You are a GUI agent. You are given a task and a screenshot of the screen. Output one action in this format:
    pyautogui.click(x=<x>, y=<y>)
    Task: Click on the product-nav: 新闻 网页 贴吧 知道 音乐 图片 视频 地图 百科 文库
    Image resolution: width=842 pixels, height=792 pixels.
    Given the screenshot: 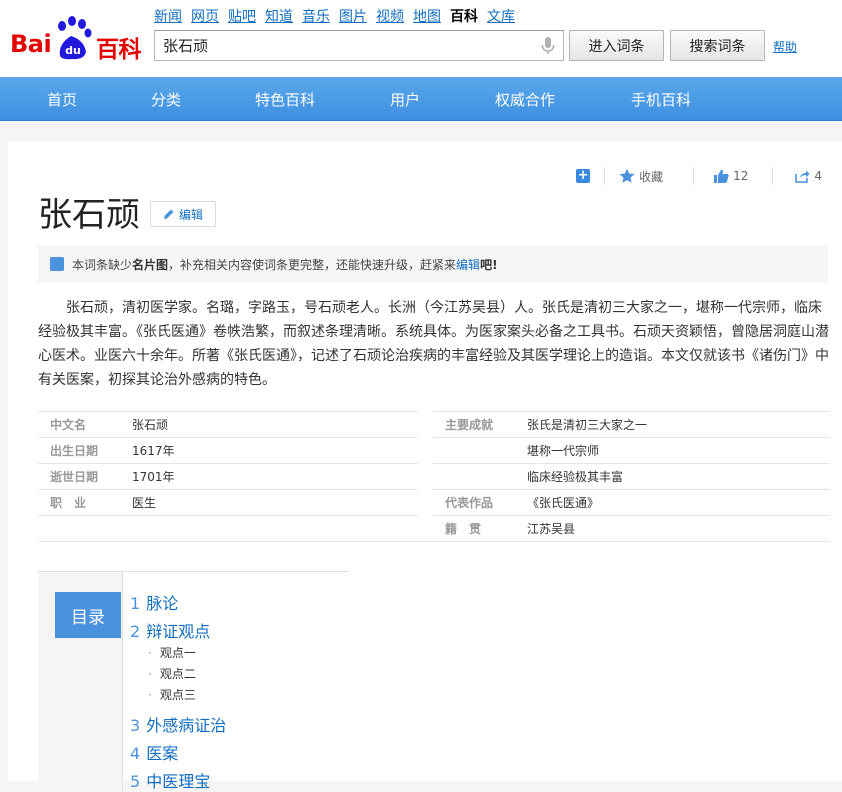 What is the action you would take?
    pyautogui.click(x=334, y=16)
    